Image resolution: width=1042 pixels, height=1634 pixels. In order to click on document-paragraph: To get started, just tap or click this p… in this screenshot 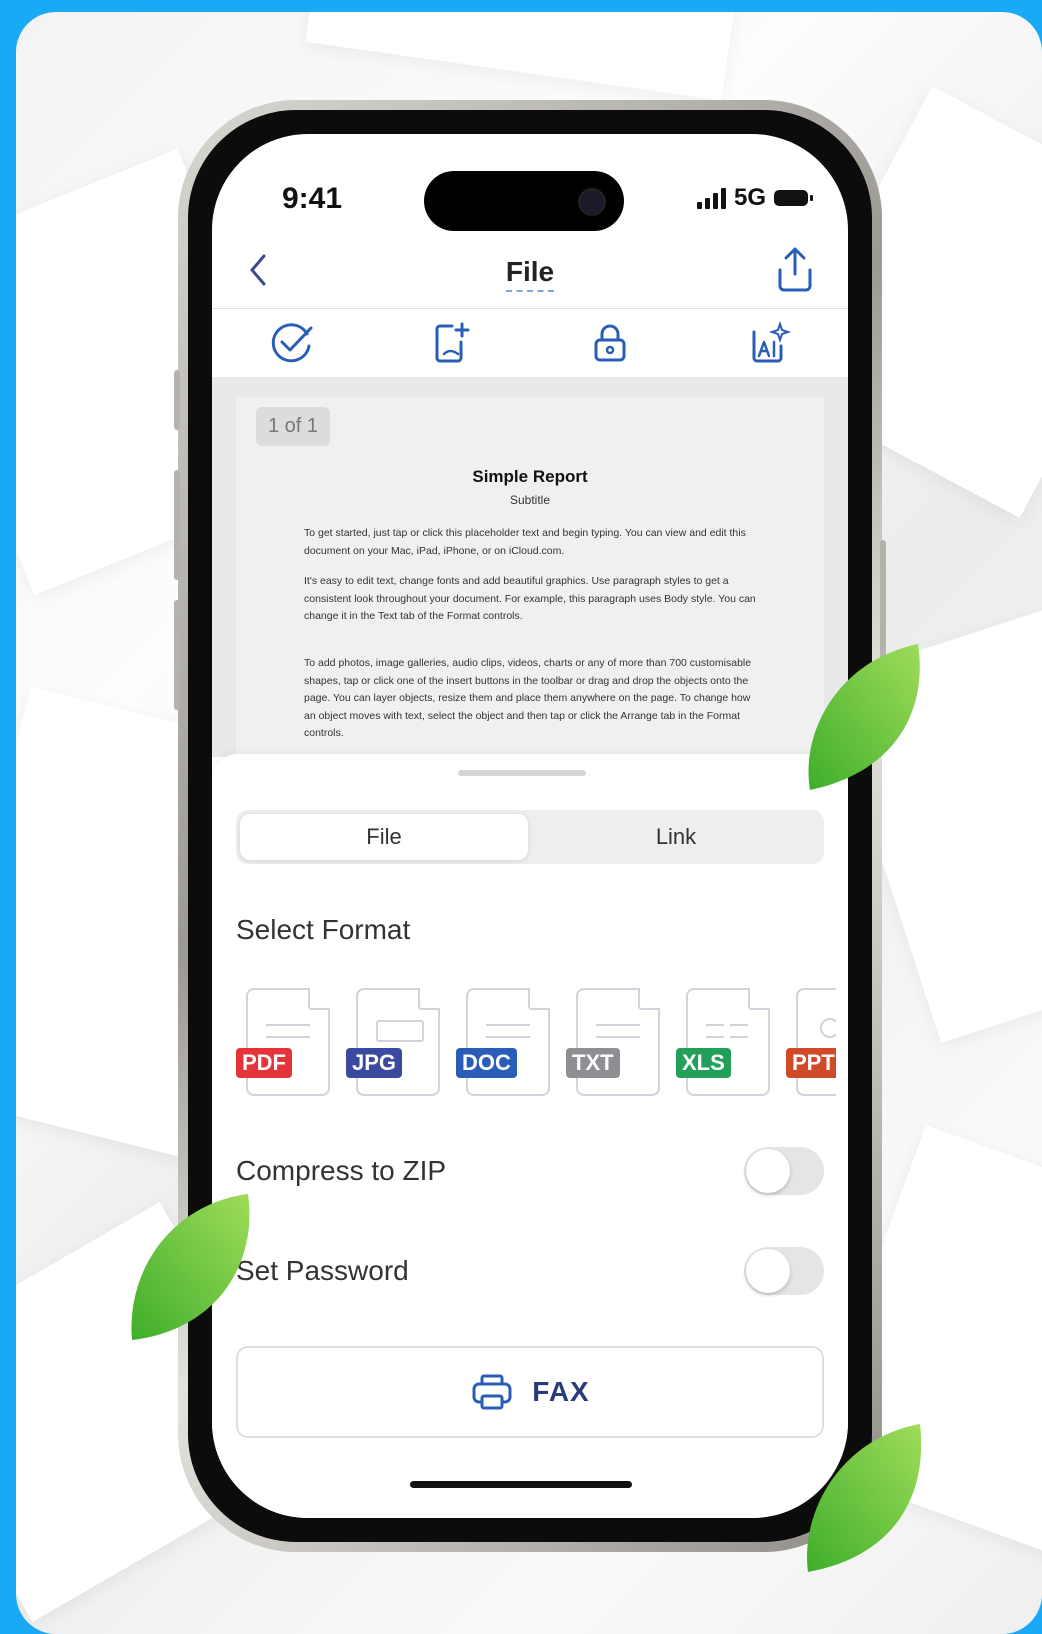, I will do `click(525, 542)`.